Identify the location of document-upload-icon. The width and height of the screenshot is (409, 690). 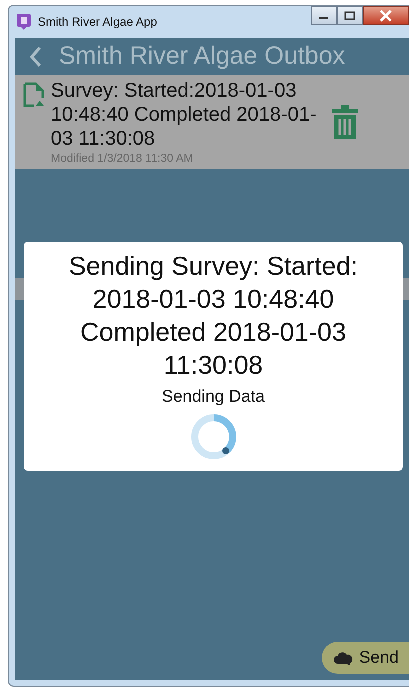
(34, 95).